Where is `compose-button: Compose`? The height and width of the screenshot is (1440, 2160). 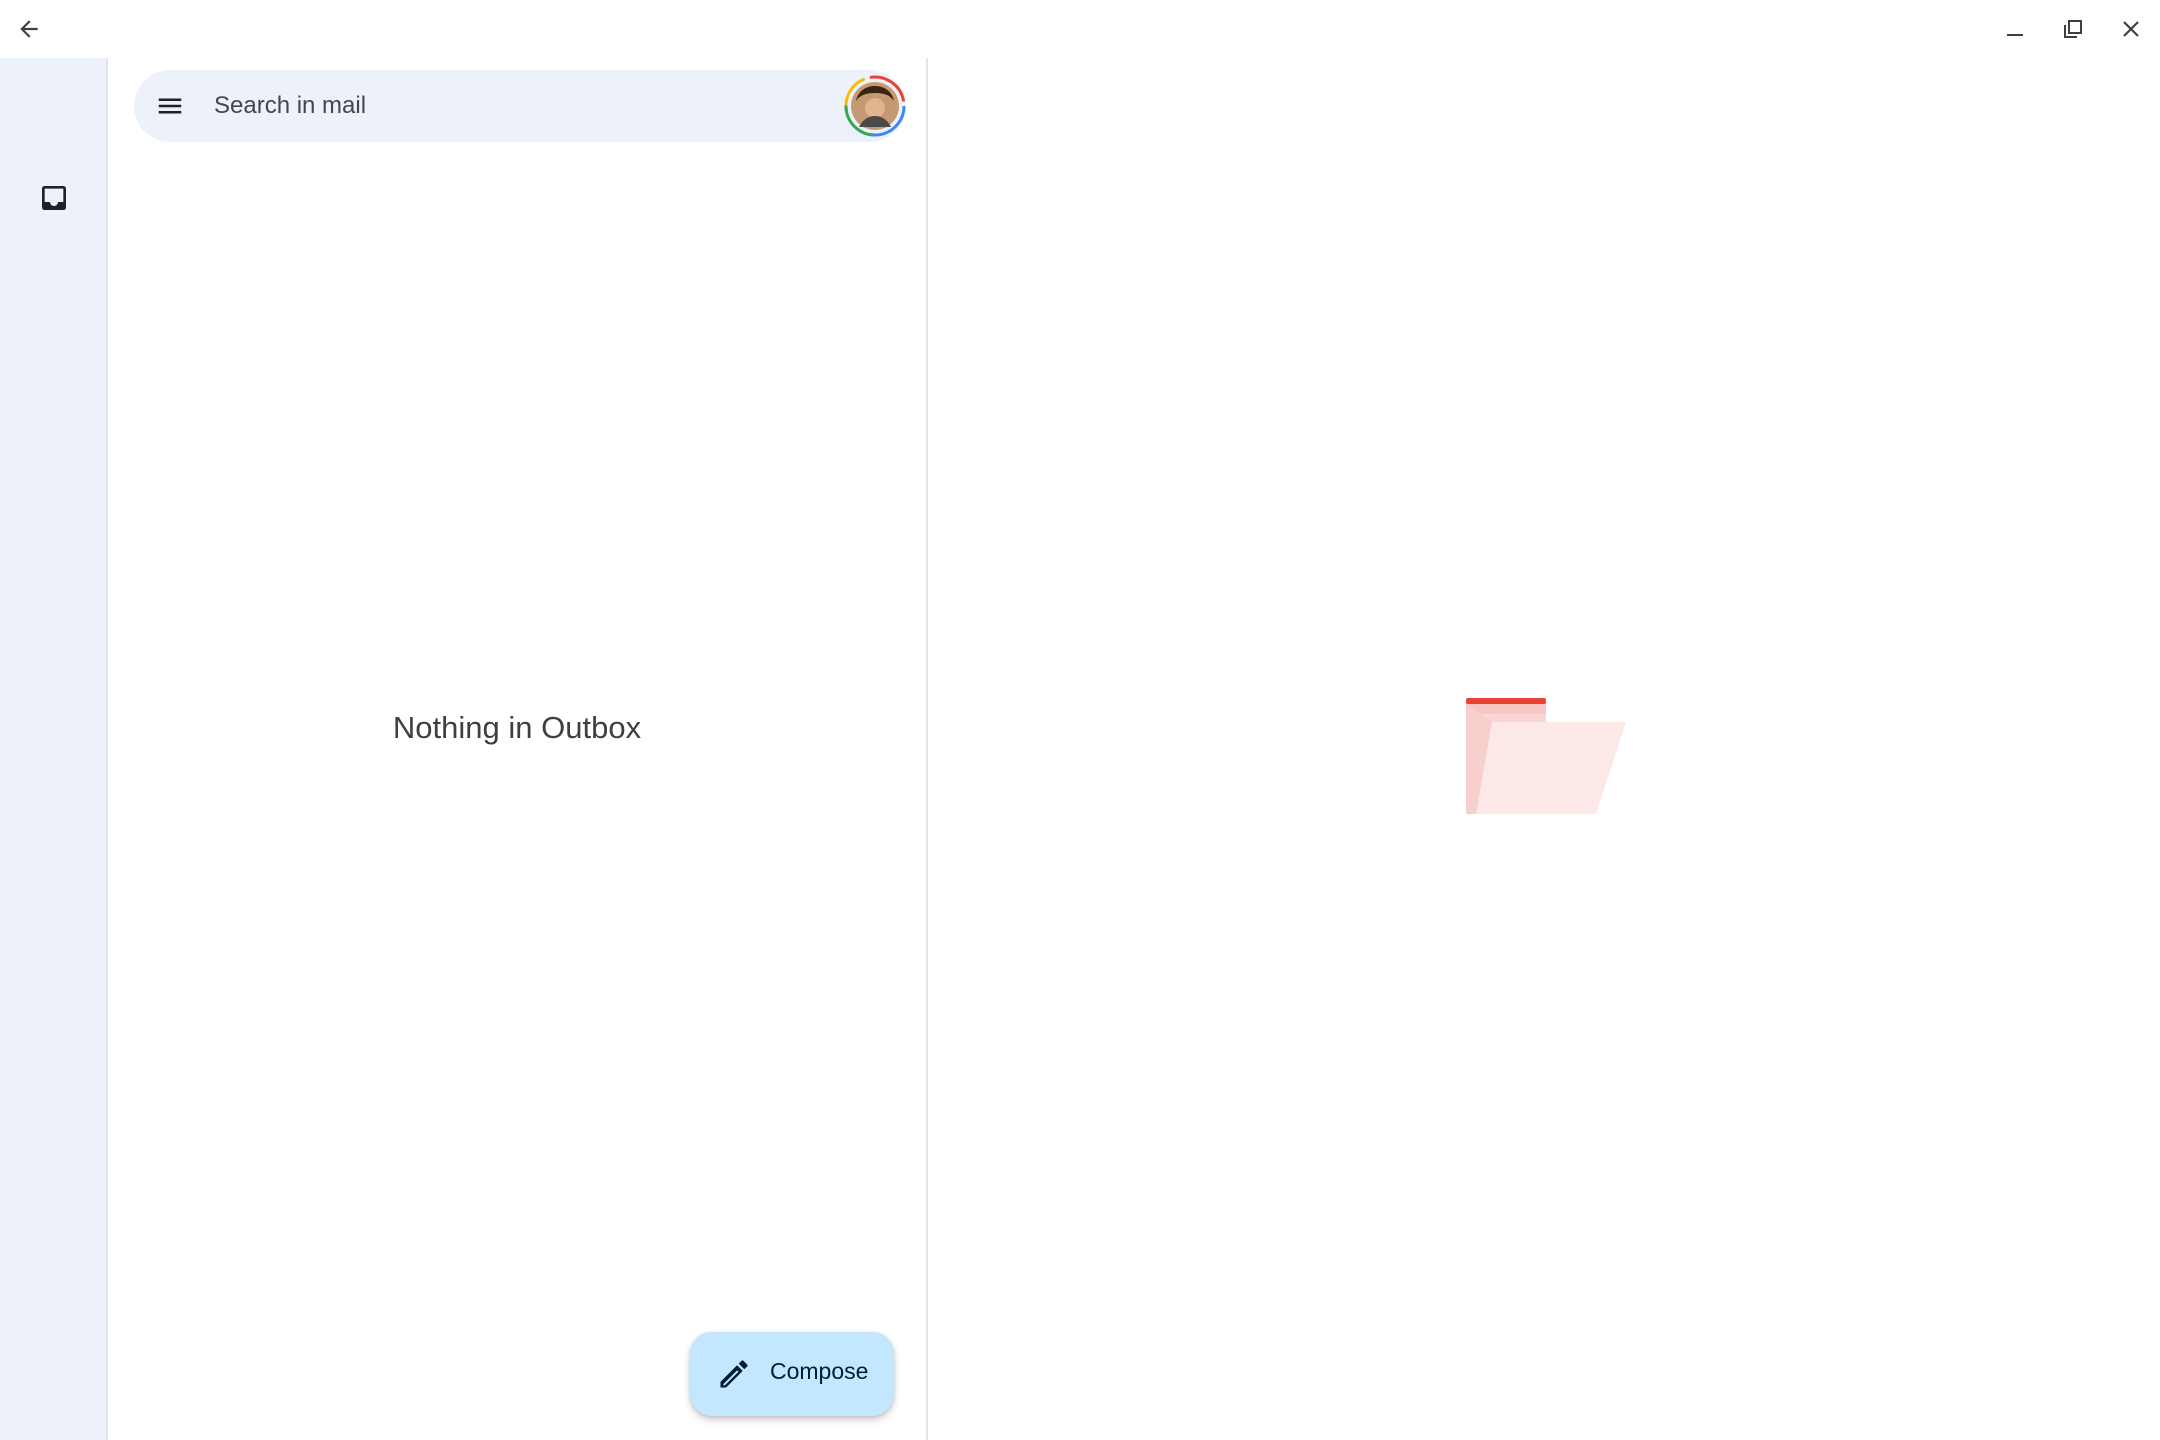 compose-button: Compose is located at coordinates (792, 1374).